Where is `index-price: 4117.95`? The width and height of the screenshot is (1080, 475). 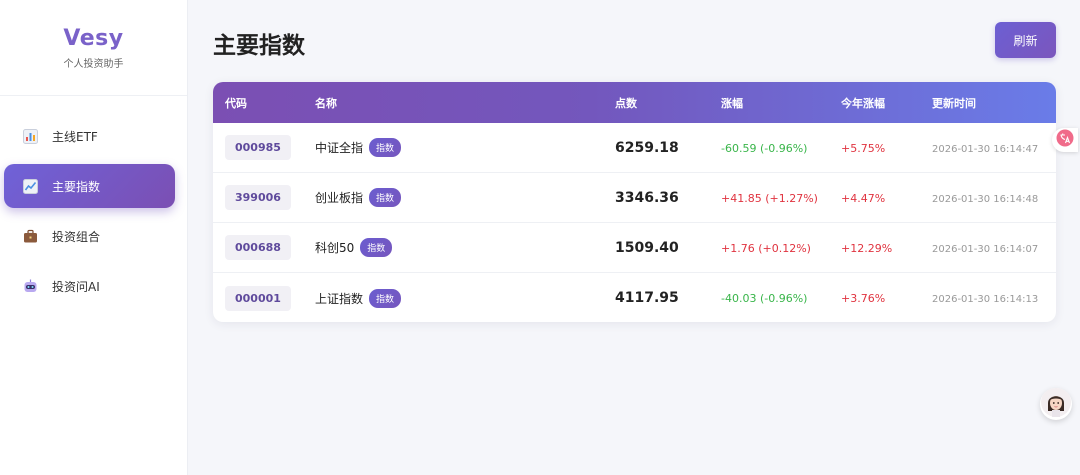
index-price: 4117.95 is located at coordinates (647, 298).